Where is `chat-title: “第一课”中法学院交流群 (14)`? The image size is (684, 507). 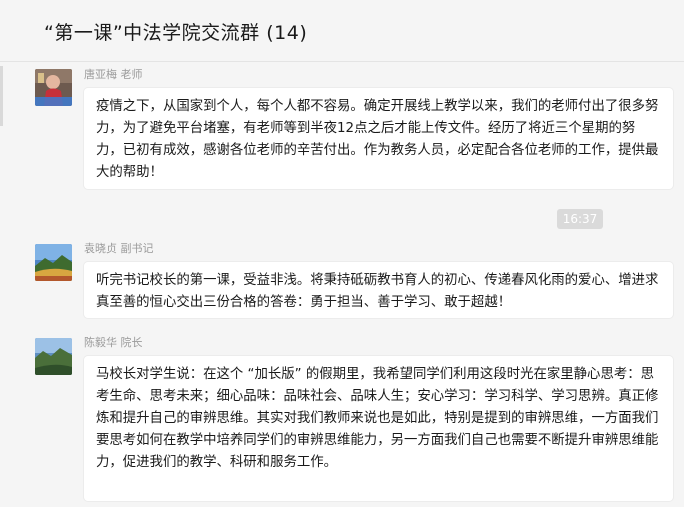
chat-title: “第一课”中法学院交流群 (14) is located at coordinates (176, 33).